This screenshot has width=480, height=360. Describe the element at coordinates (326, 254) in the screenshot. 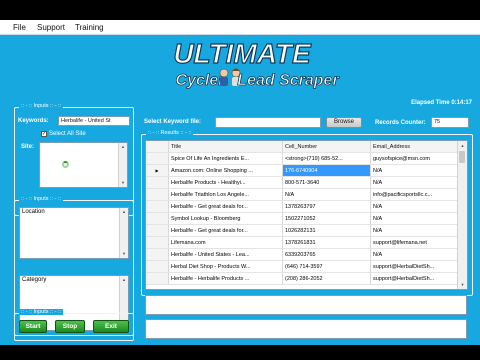

I see `cell-number: 6339203765` at that location.